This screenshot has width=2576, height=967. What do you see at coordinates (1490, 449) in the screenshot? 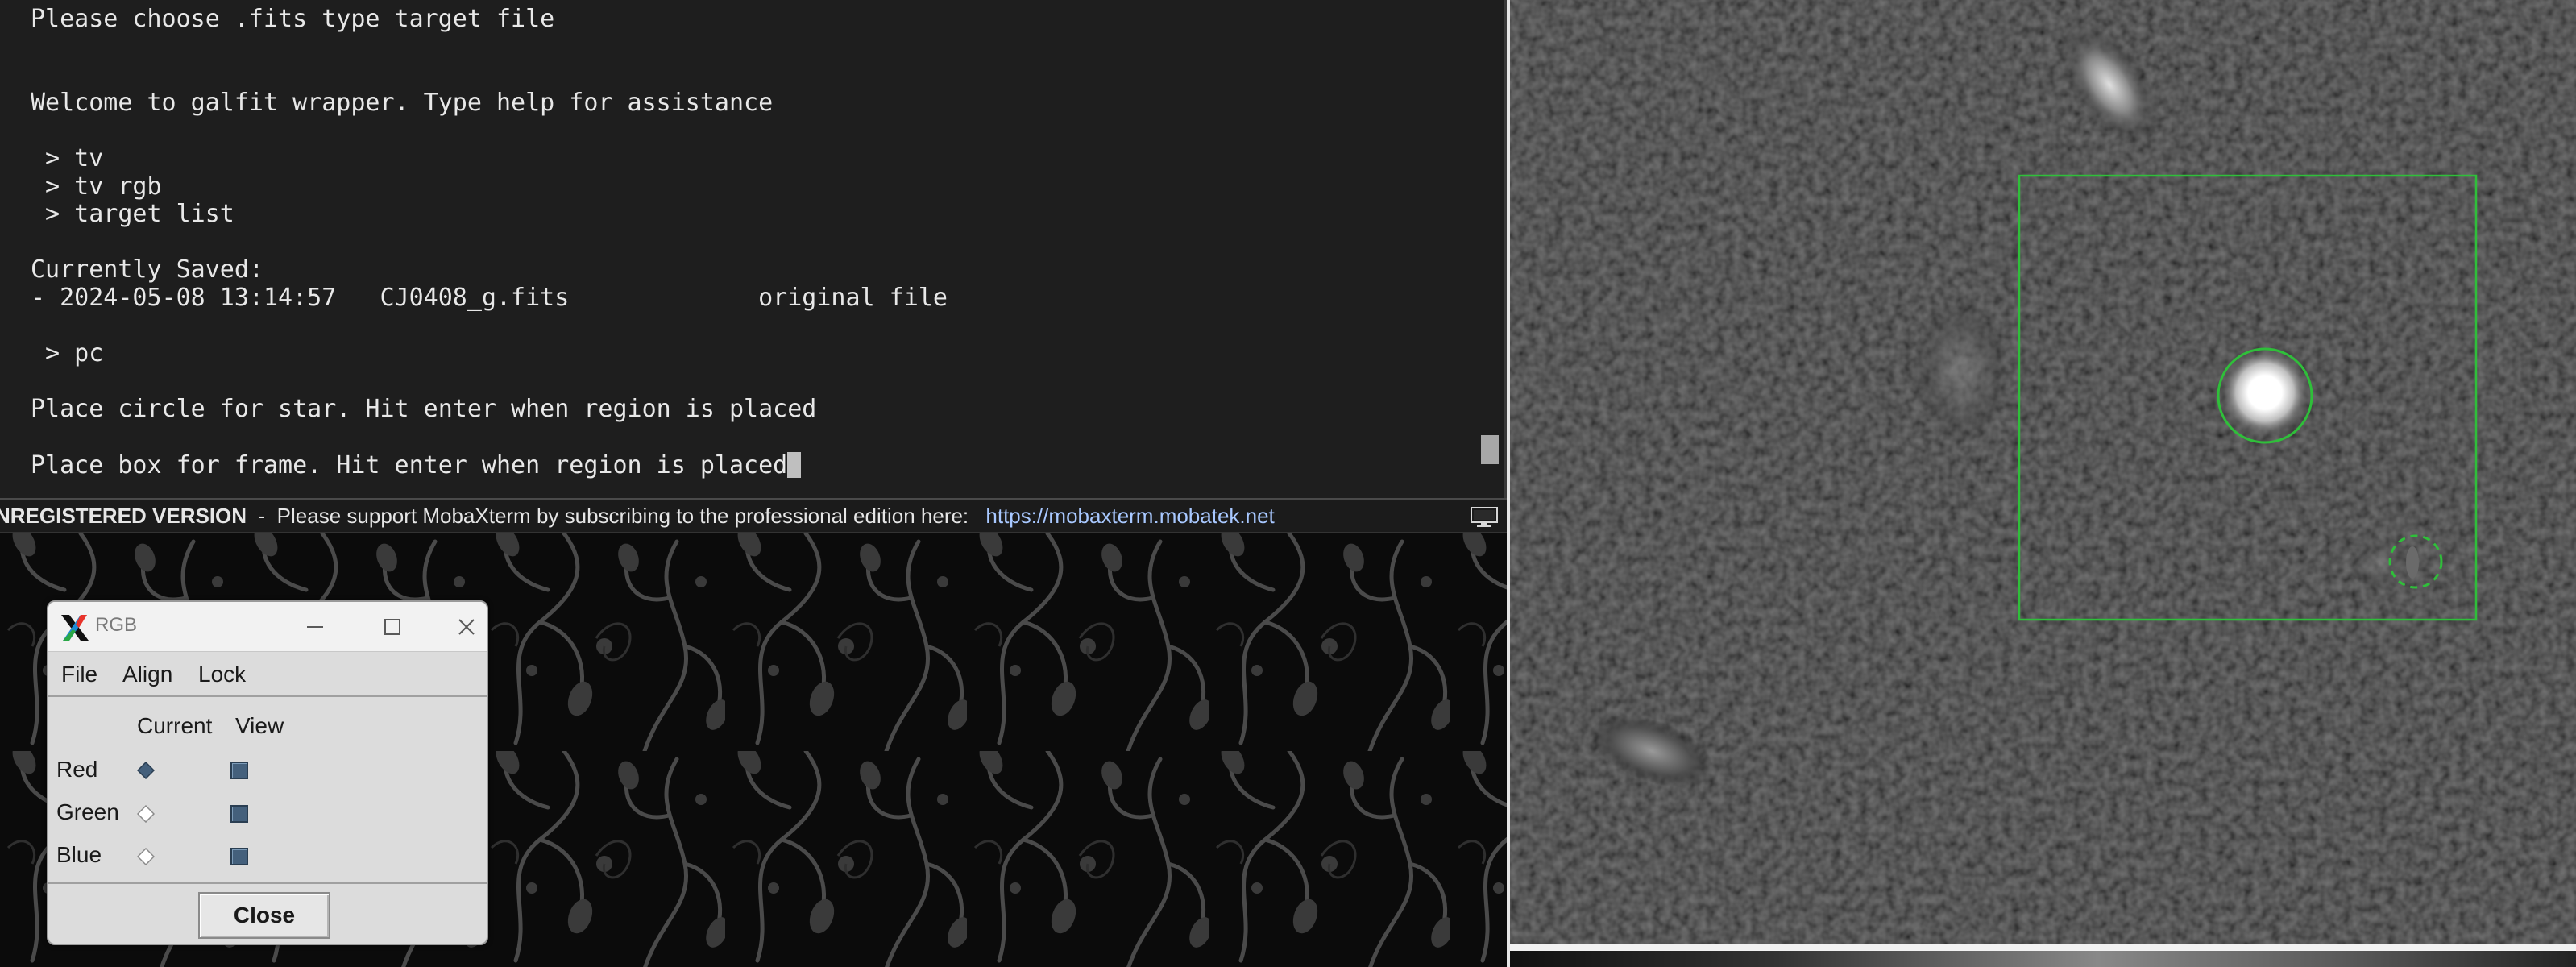
I see `terminal-scroll-thumb` at bounding box center [1490, 449].